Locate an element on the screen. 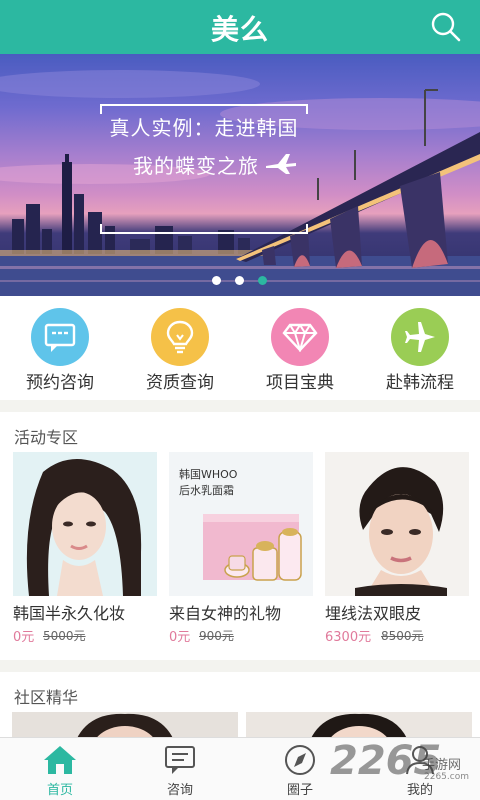  watermark-text: 手游网 is located at coordinates (442, 765).